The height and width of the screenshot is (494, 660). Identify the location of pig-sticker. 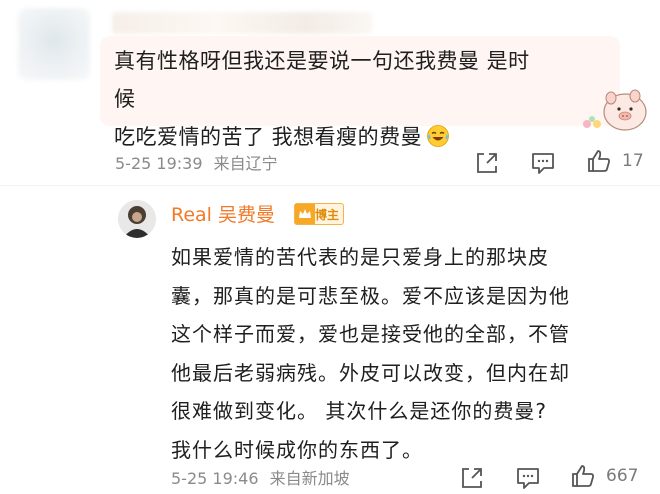
(615, 110).